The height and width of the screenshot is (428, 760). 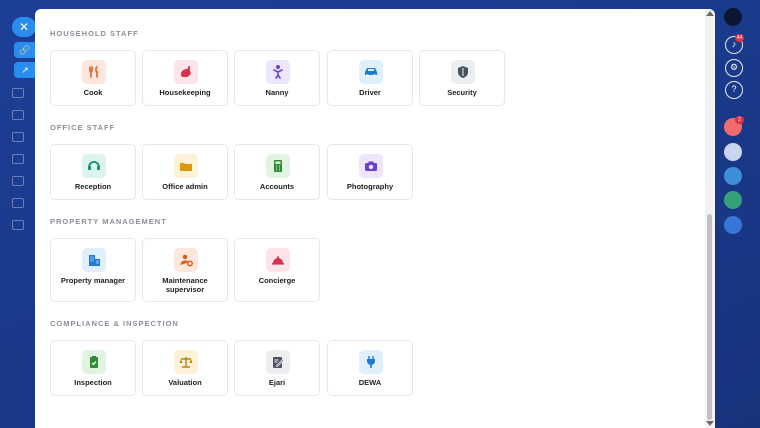 I want to click on category-card-security: Security, so click(x=462, y=78).